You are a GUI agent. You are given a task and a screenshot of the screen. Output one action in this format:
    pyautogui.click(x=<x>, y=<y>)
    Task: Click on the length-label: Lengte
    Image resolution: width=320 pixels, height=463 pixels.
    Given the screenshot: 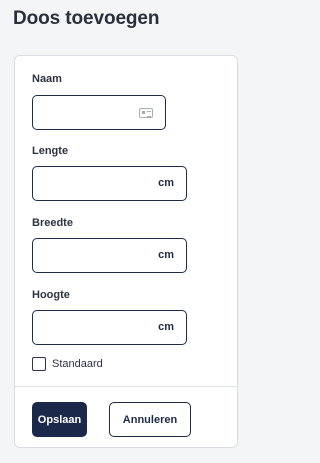 What is the action you would take?
    pyautogui.click(x=50, y=151)
    